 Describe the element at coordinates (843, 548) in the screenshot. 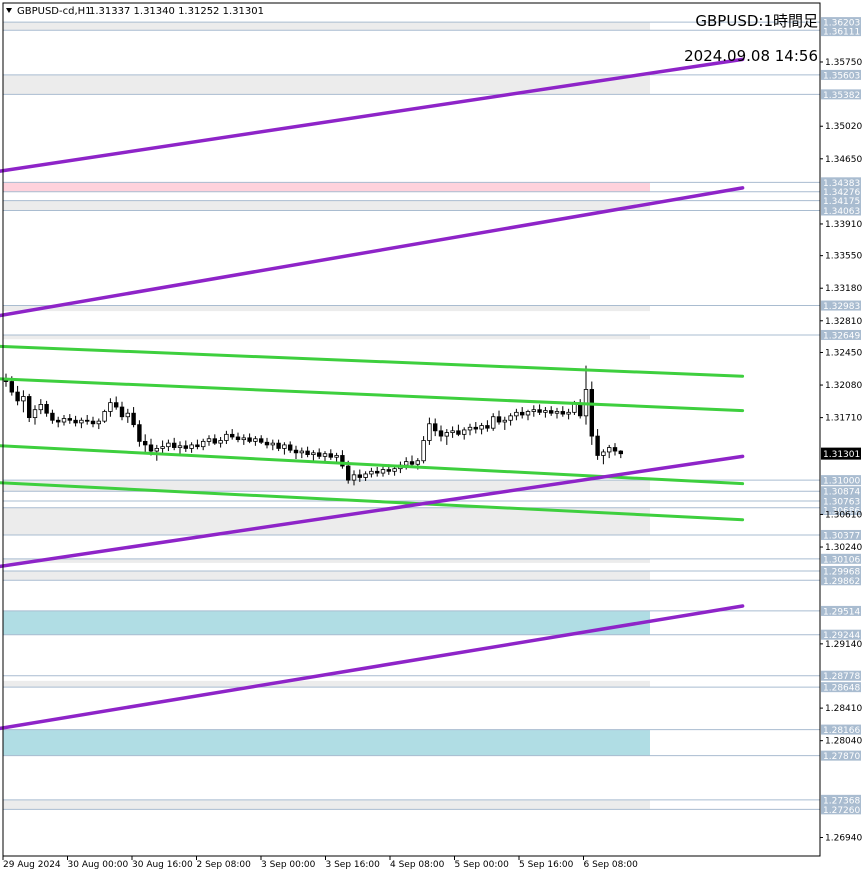

I see `y-tick-label: 1.30240` at that location.